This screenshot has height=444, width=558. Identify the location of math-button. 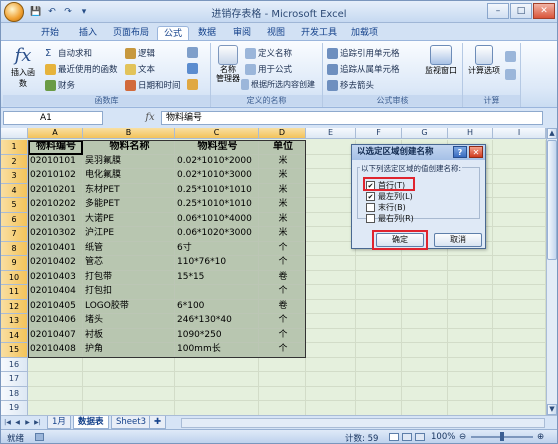
(192, 68).